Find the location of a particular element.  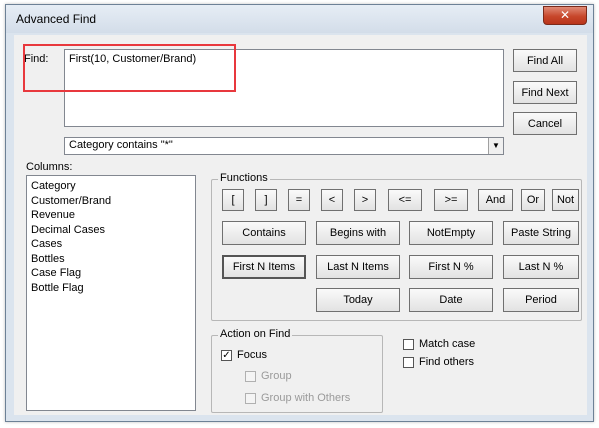

functions-label: Functions is located at coordinates (244, 178).